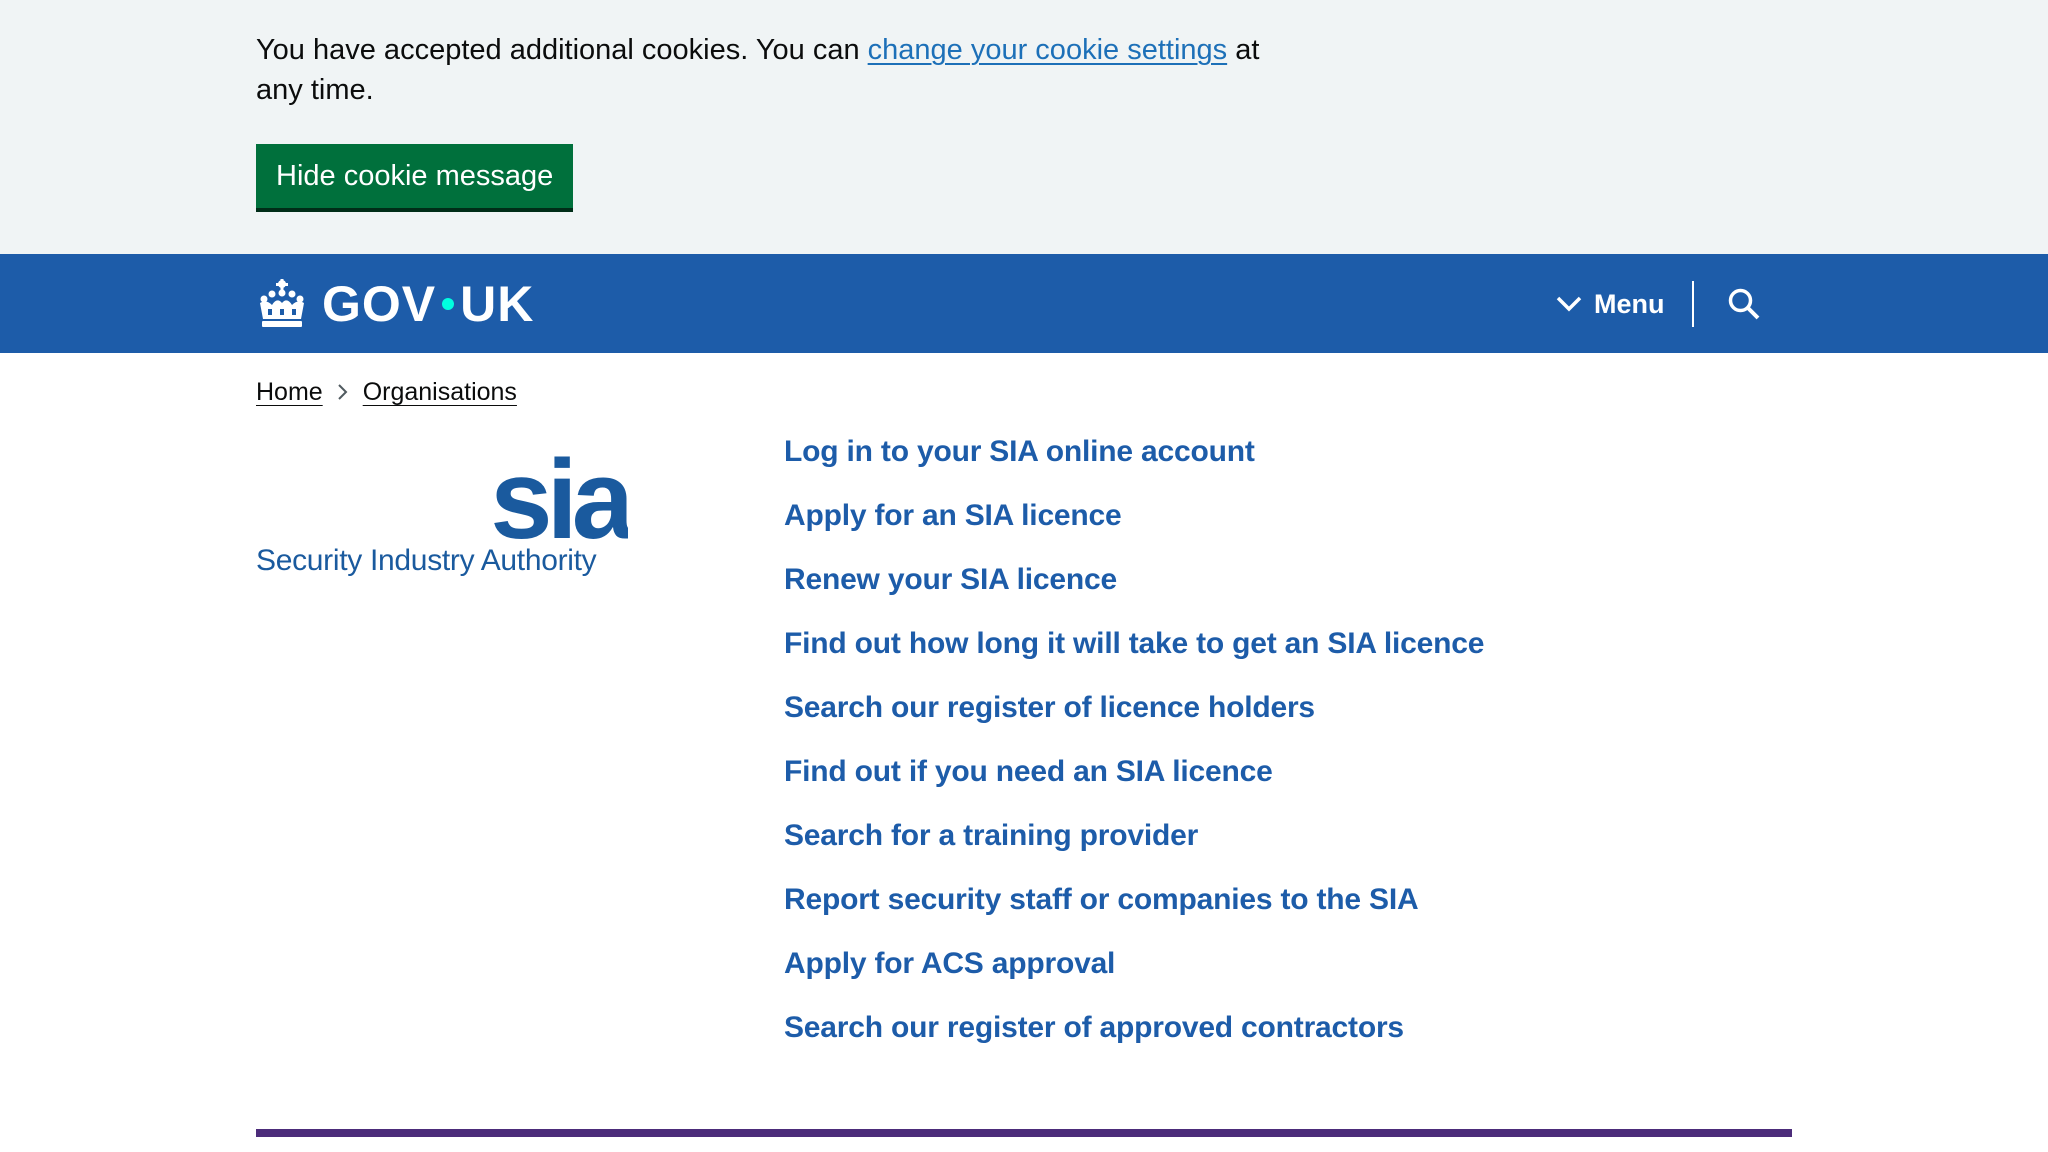 Image resolution: width=2048 pixels, height=1152 pixels. What do you see at coordinates (1028, 771) in the screenshot?
I see `link-need-licence: Find out if you need an SIA licence` at bounding box center [1028, 771].